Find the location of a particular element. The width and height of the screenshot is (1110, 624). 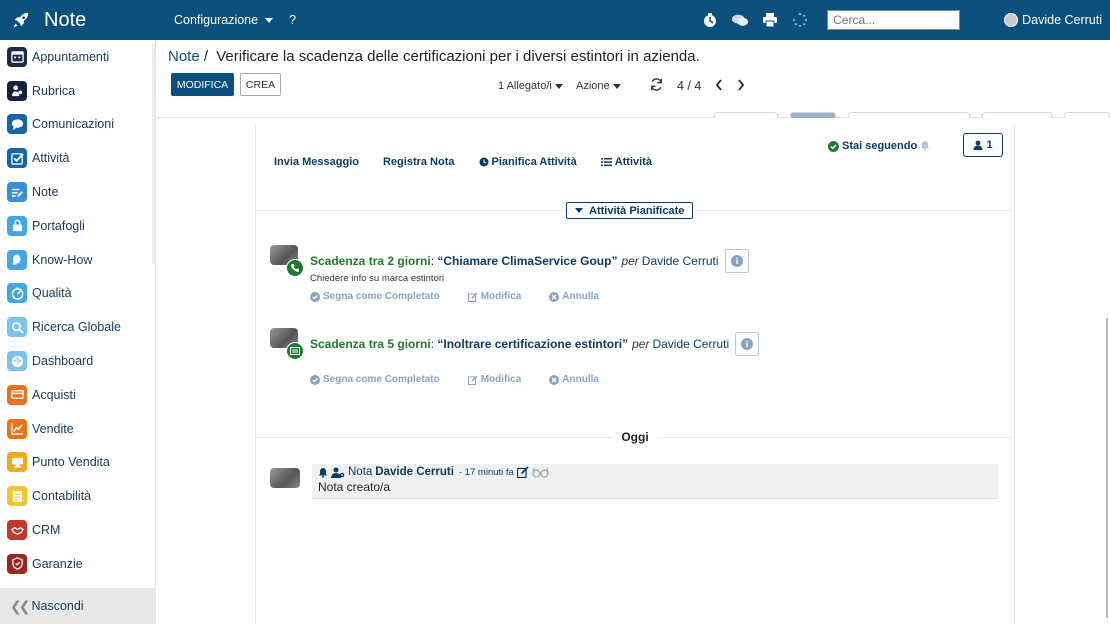

sidebar-item-contabilità: Contabilità is located at coordinates (77, 496).